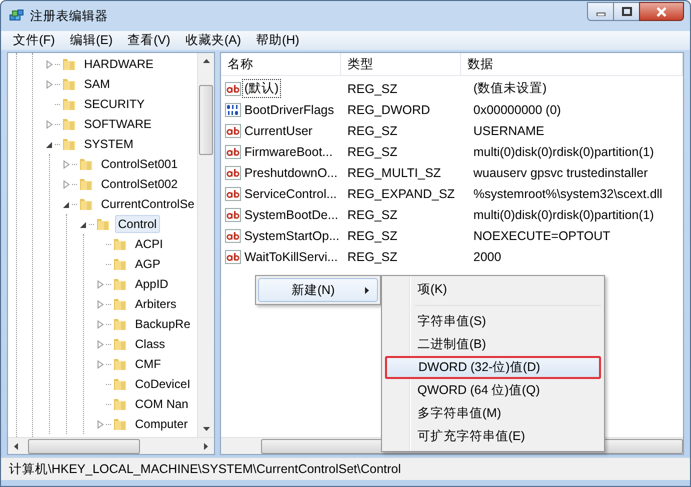  Describe the element at coordinates (568, 193) in the screenshot. I see `value-data: %systemroot%\system32\scext.dll` at that location.